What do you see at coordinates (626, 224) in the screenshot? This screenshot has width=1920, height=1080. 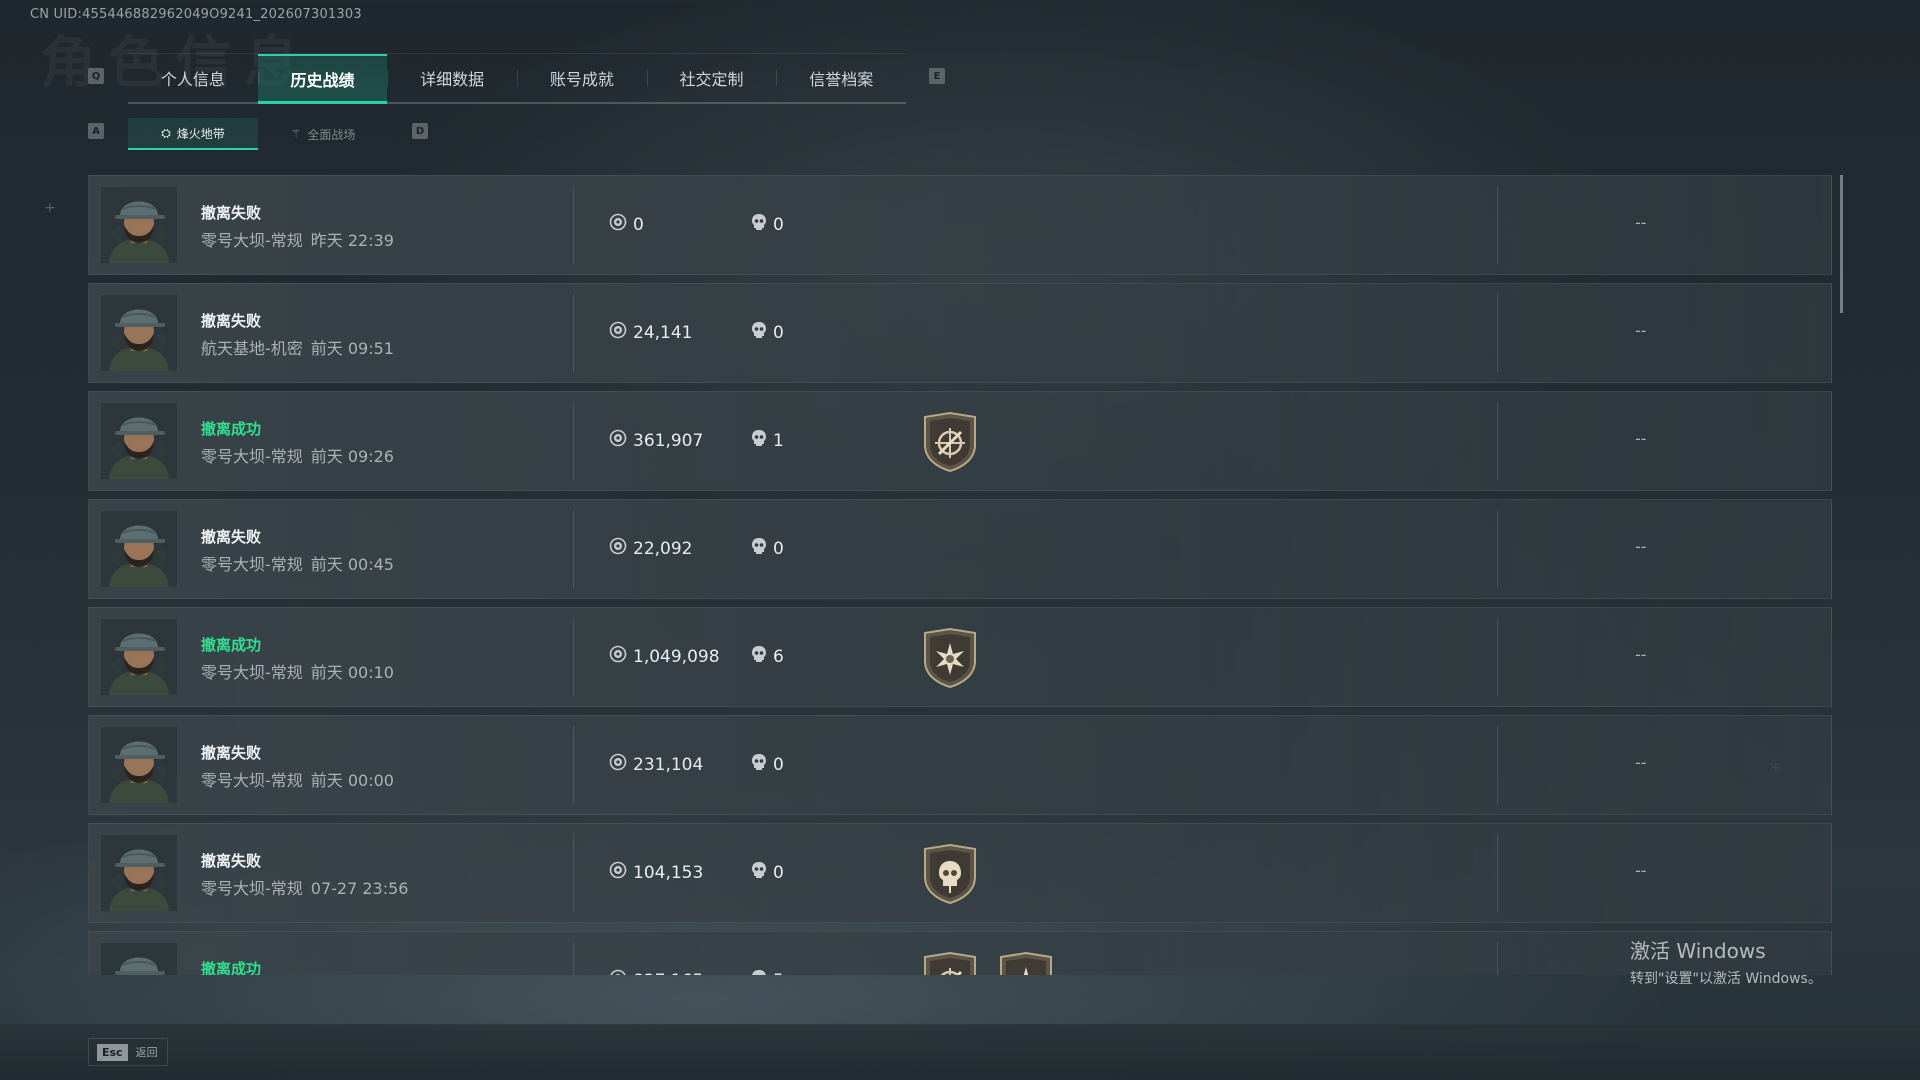 I see `loot-value: 0` at bounding box center [626, 224].